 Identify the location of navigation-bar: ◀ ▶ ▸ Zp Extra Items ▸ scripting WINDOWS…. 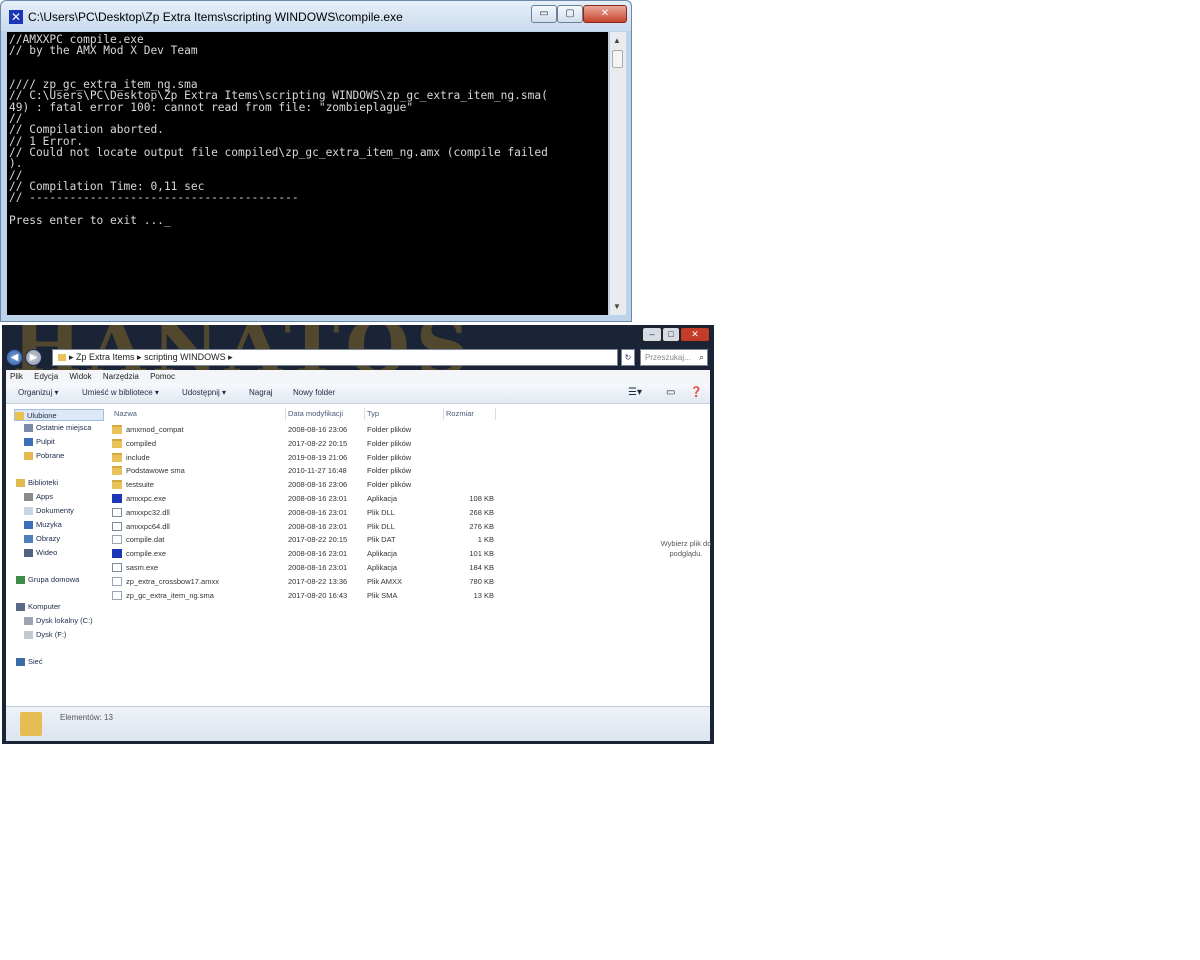
(358, 358).